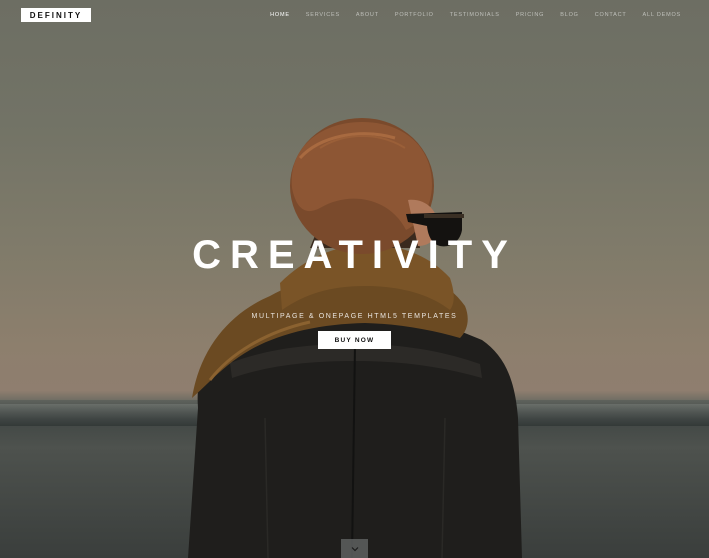  Describe the element at coordinates (354, 255) in the screenshot. I see `hero-headline: CREATIVITY` at that location.